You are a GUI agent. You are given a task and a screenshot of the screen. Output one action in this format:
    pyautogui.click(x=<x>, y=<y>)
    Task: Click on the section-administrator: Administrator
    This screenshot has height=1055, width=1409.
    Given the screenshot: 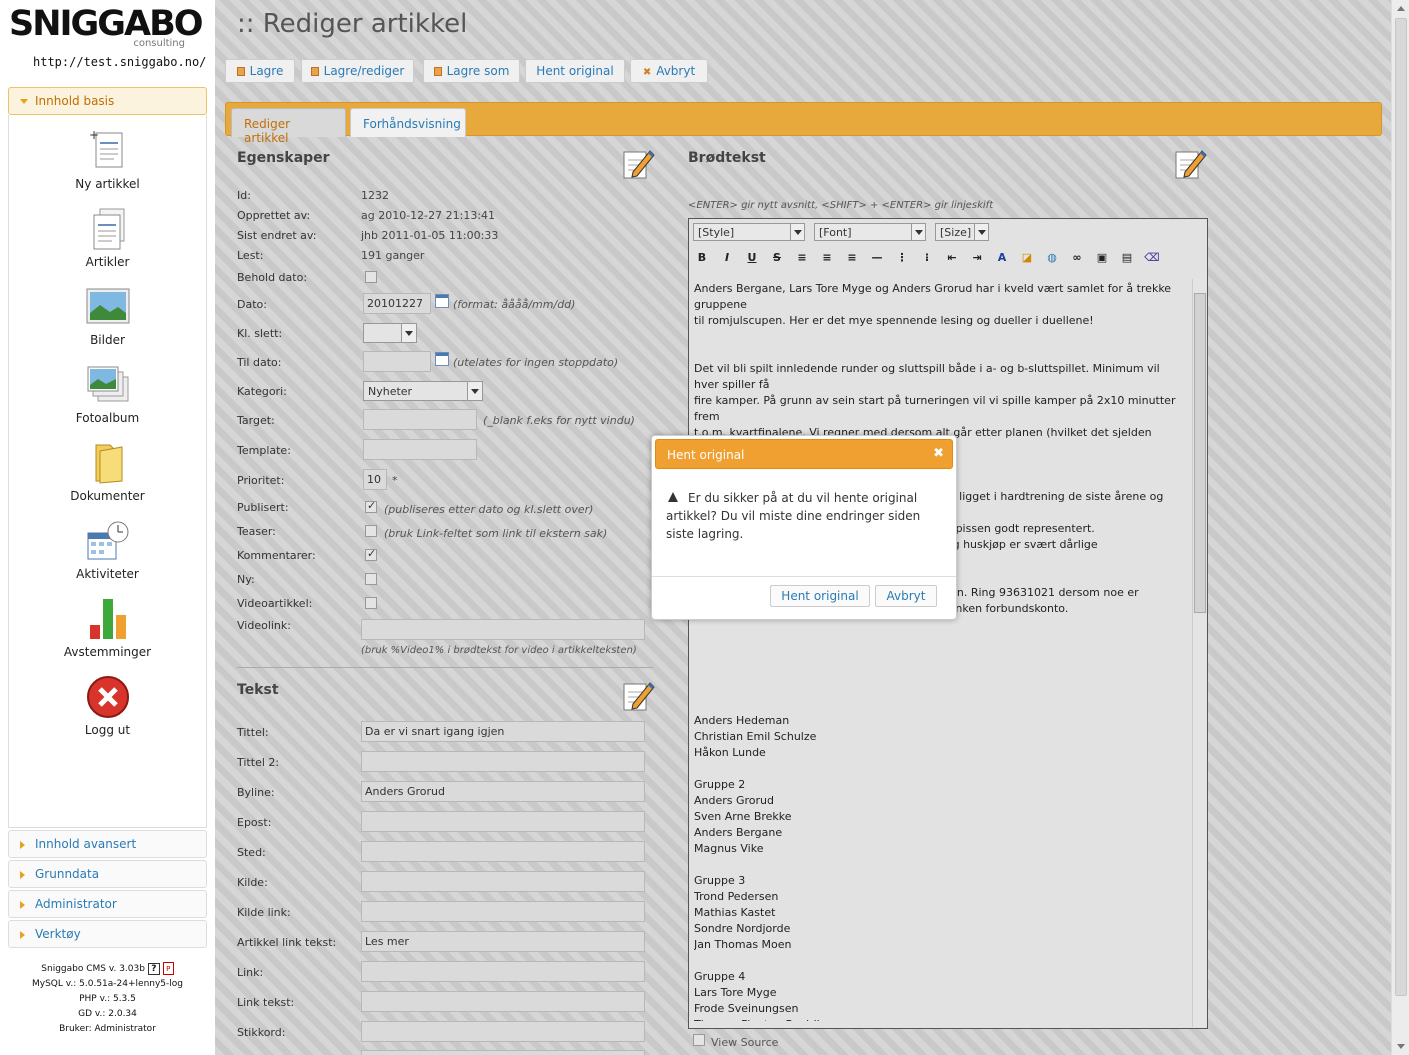 What is the action you would take?
    pyautogui.click(x=107, y=904)
    